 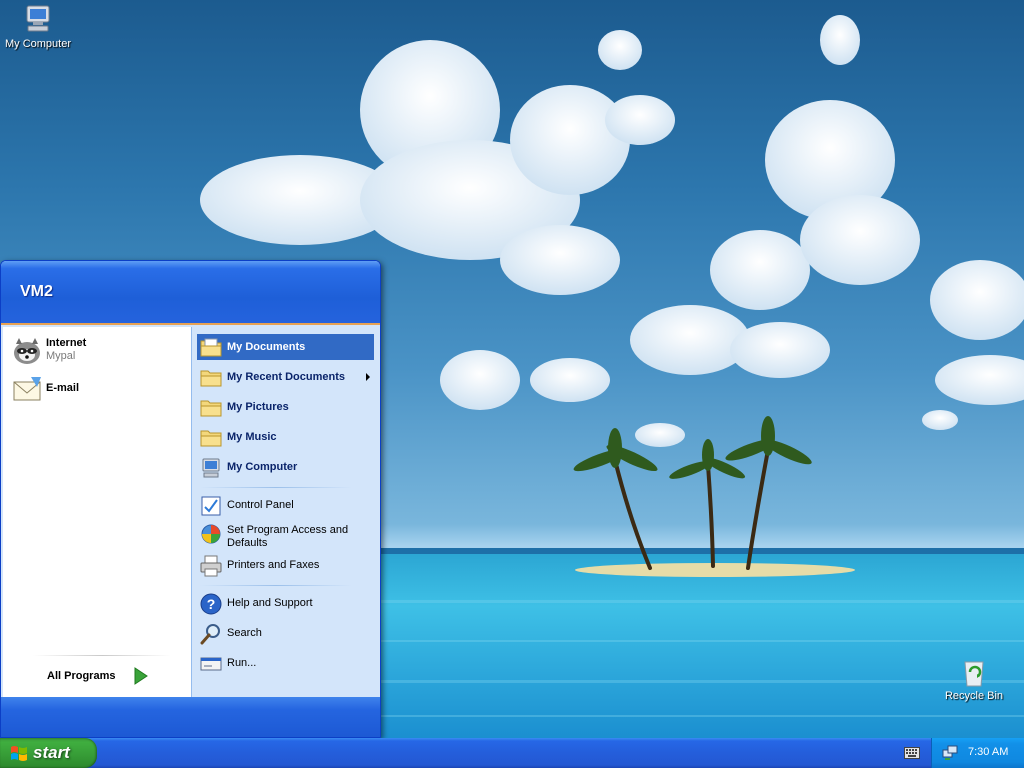 I want to click on desktop-icon-recycle-bin: Recycle Bin, so click(x=974, y=679).